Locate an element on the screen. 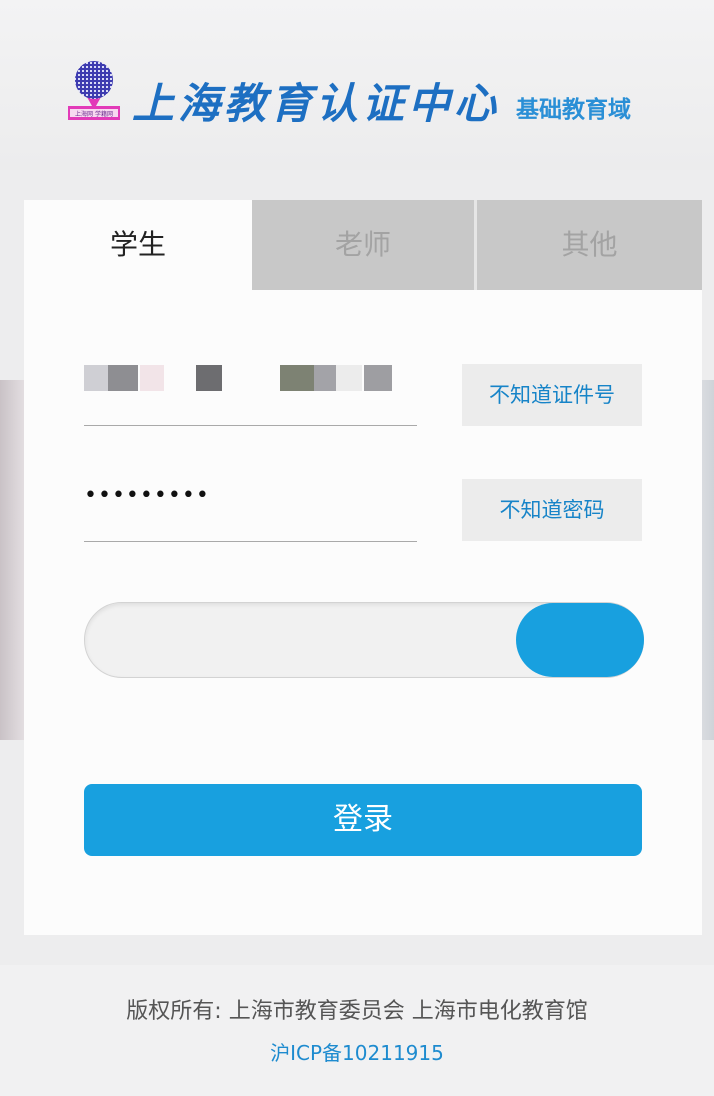 The image size is (714, 1096). tab-other: 其他 is located at coordinates (589, 245).